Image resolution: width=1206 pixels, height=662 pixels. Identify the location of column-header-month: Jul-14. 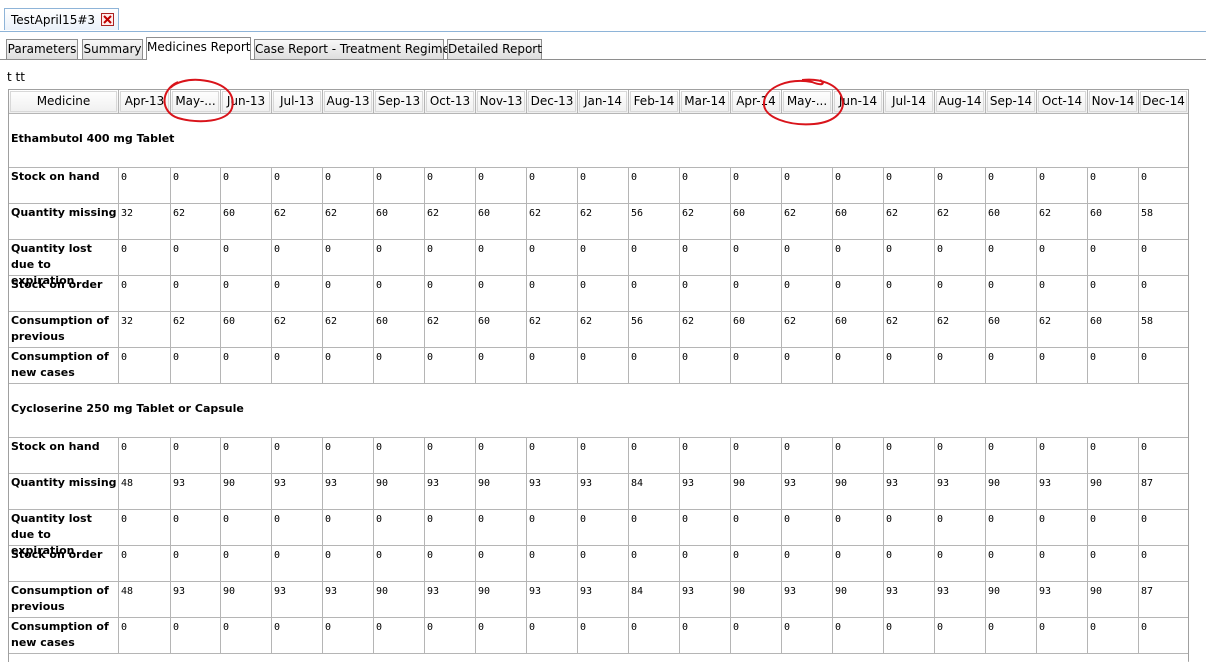
(909, 102).